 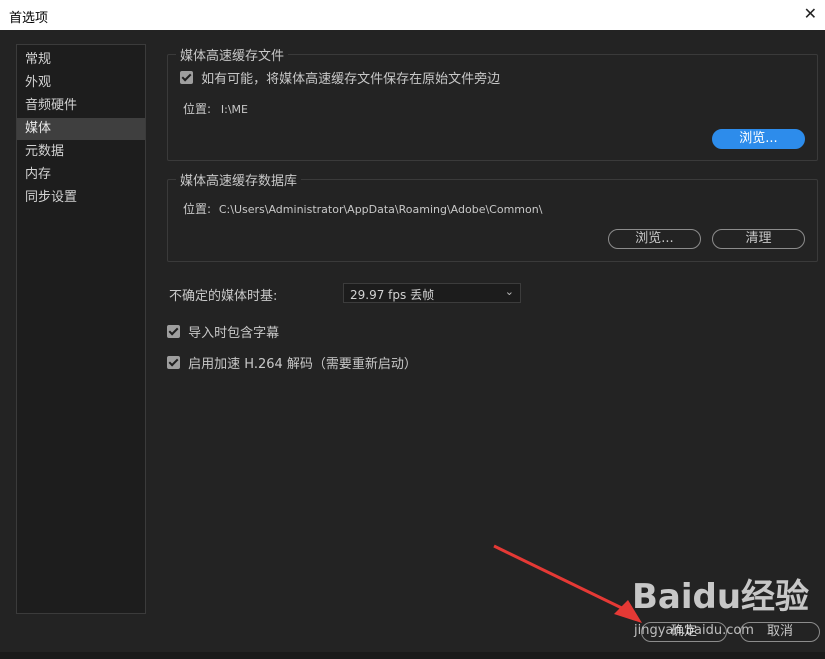 What do you see at coordinates (721, 597) in the screenshot?
I see `baidu-logo: Baidu经验` at bounding box center [721, 597].